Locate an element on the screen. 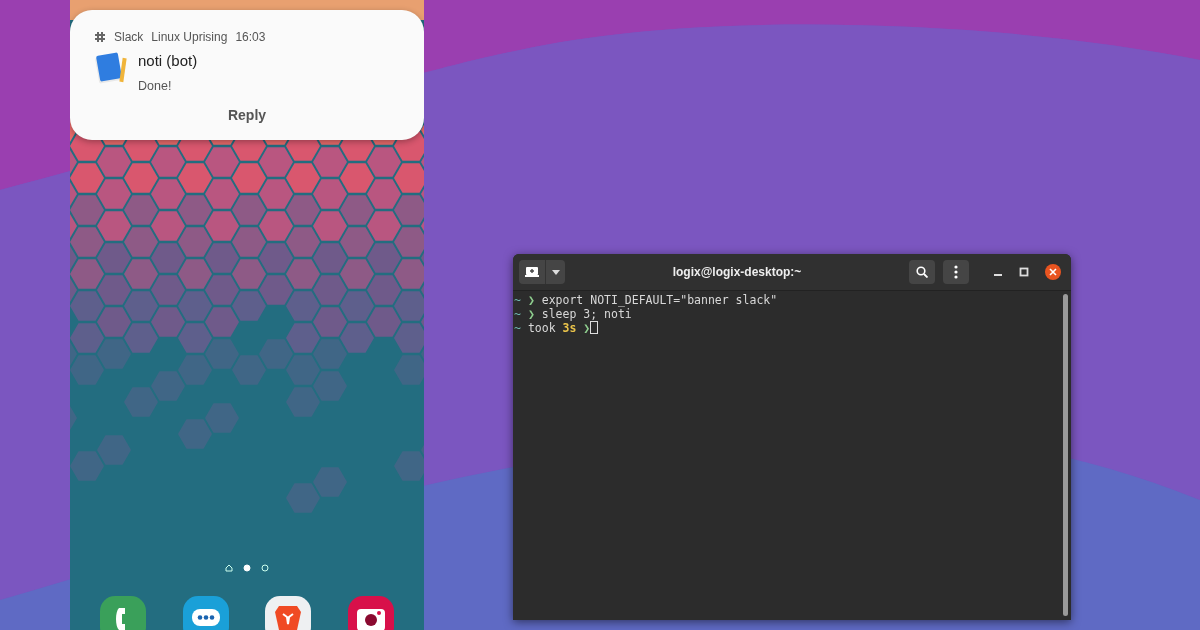 This screenshot has height=630, width=1200. account-name: Linux Uprising is located at coordinates (189, 37).